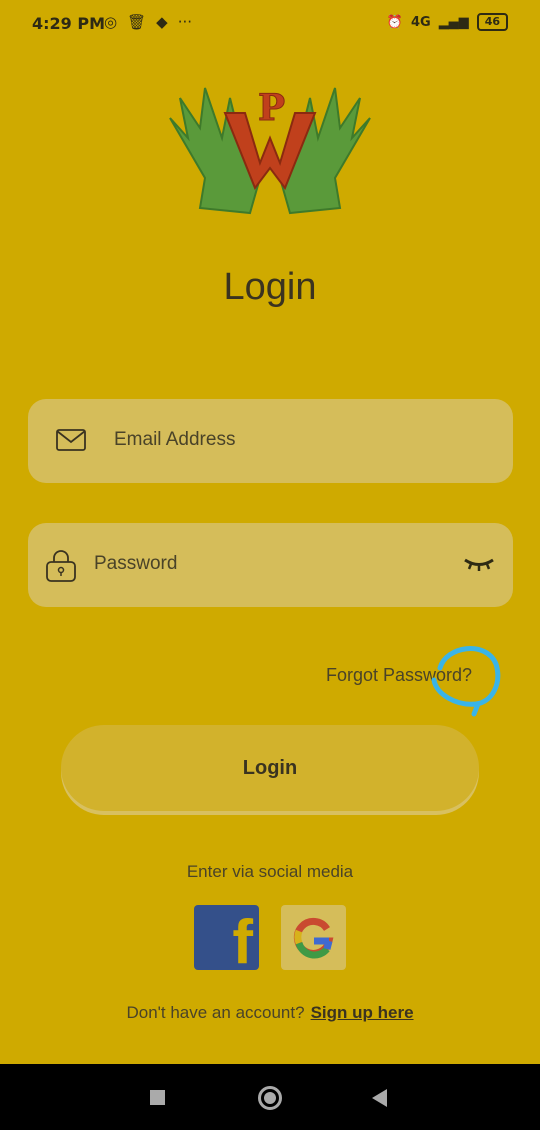  I want to click on signup-link: Sign up here, so click(362, 1012).